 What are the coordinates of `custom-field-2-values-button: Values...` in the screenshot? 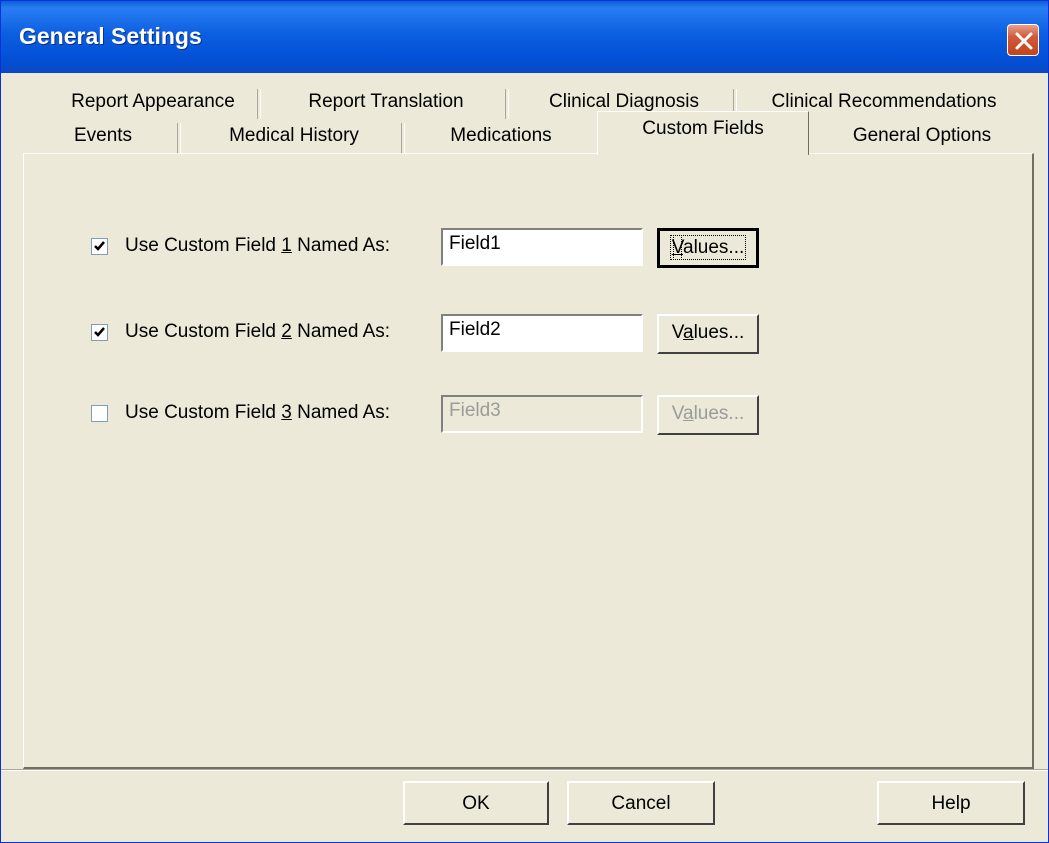 It's located at (708, 334).